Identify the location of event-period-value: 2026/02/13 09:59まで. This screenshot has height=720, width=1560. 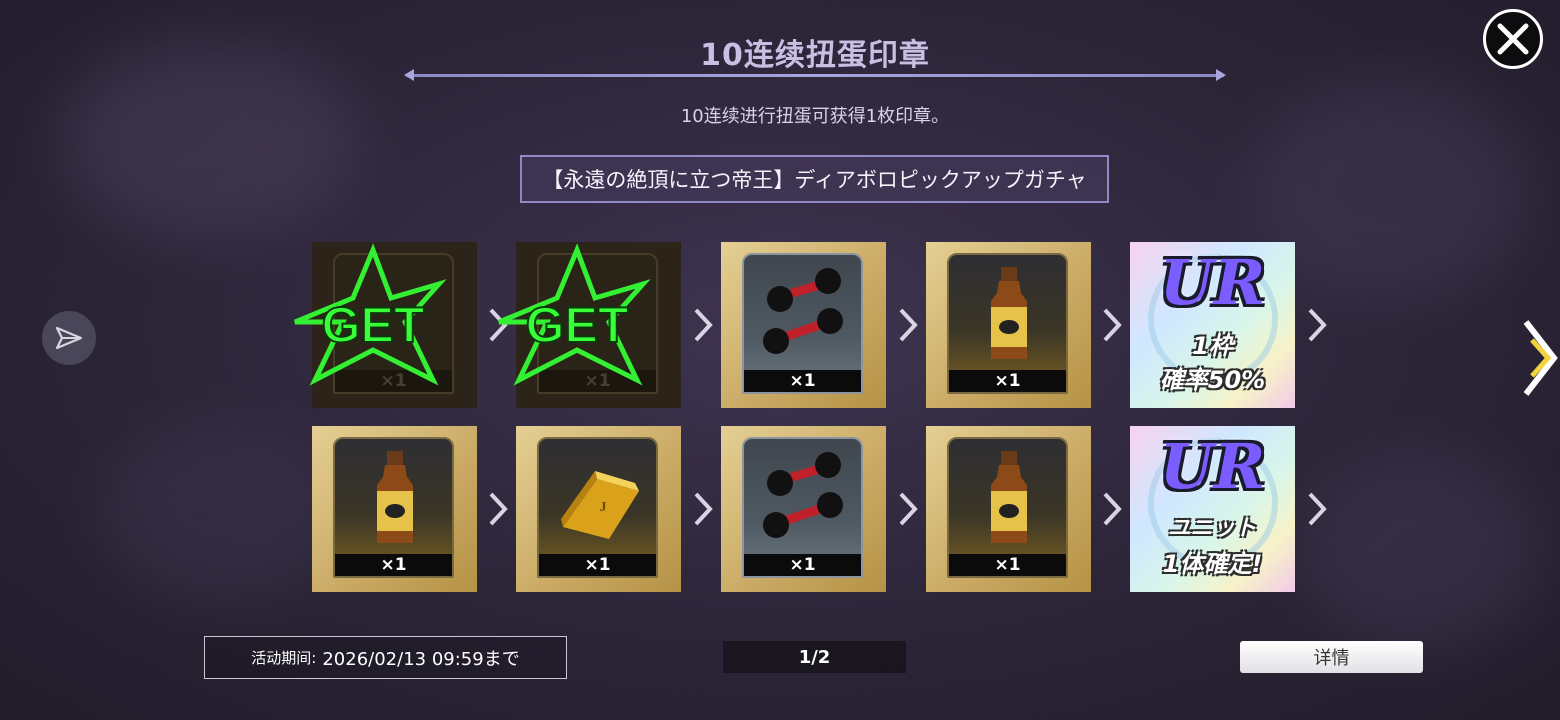
(421, 659).